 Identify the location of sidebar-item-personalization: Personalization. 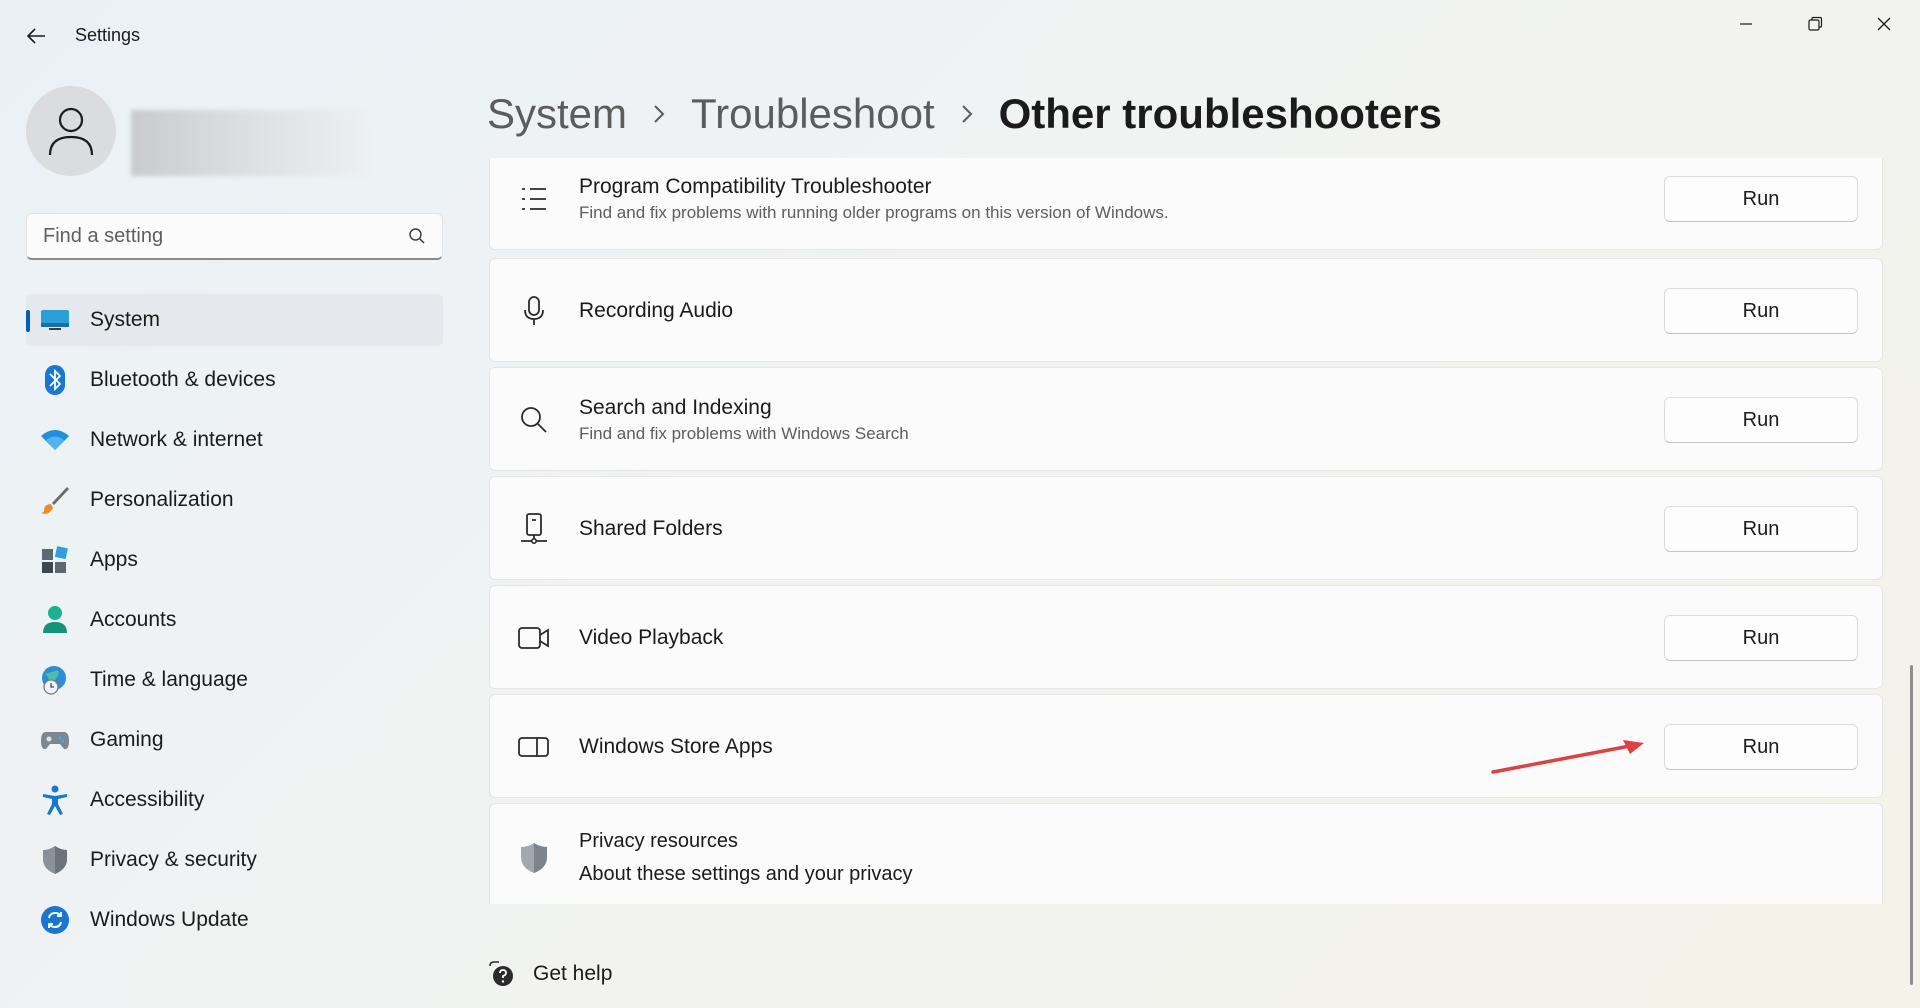
(234, 500).